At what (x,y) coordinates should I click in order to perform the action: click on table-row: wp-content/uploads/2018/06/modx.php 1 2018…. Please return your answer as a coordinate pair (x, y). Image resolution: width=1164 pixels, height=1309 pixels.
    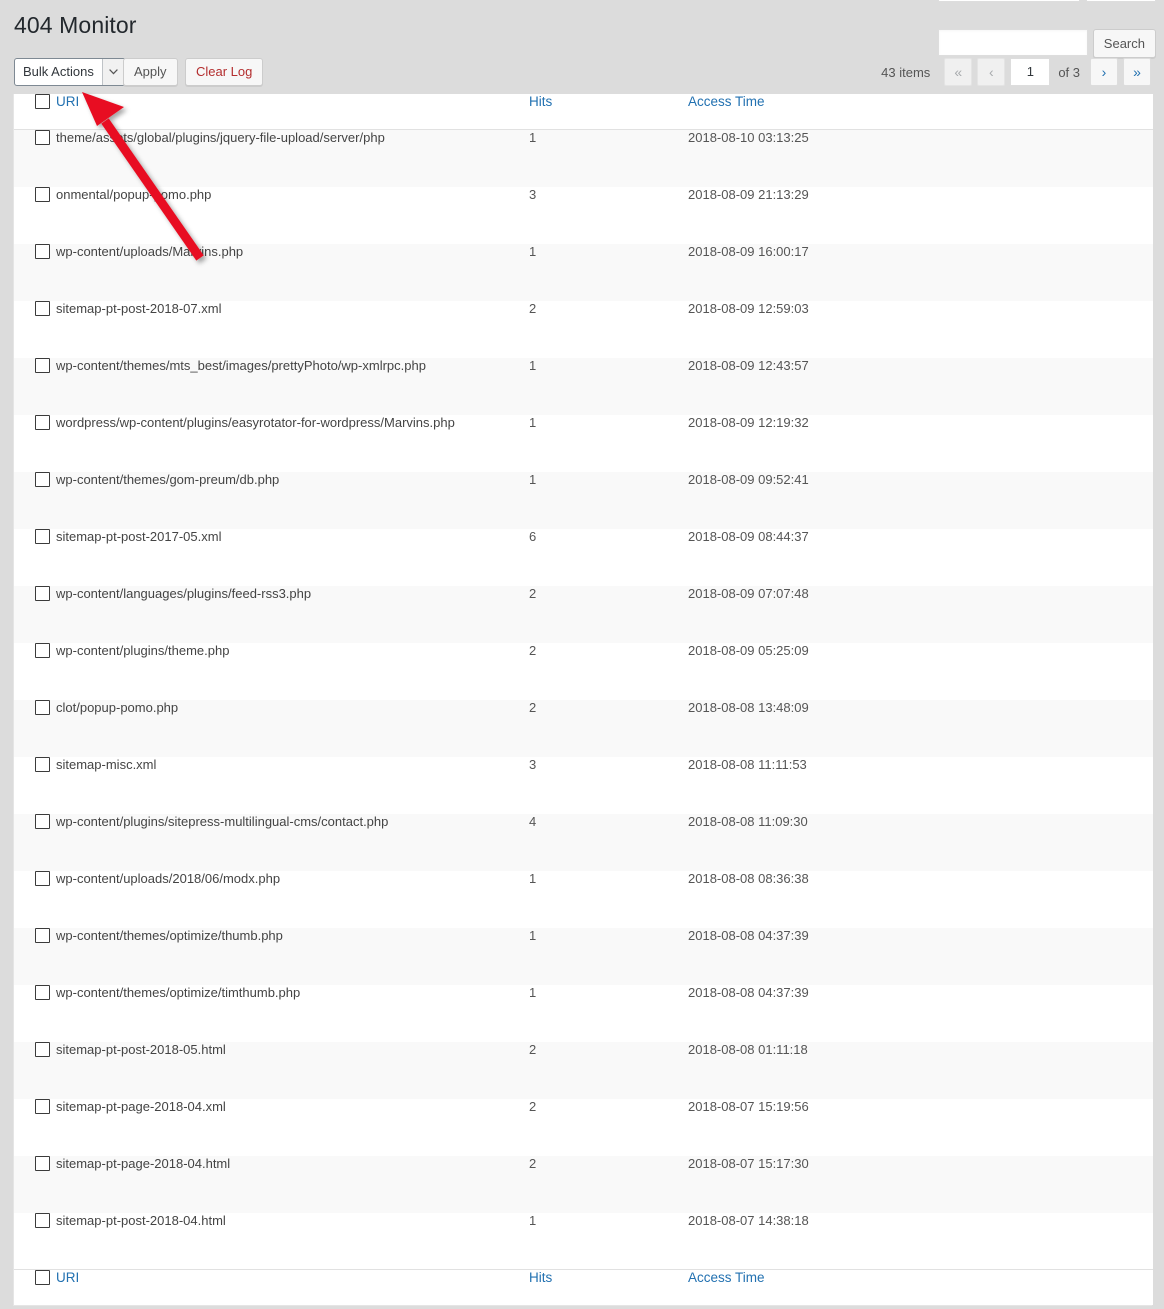
    Looking at the image, I should click on (583, 899).